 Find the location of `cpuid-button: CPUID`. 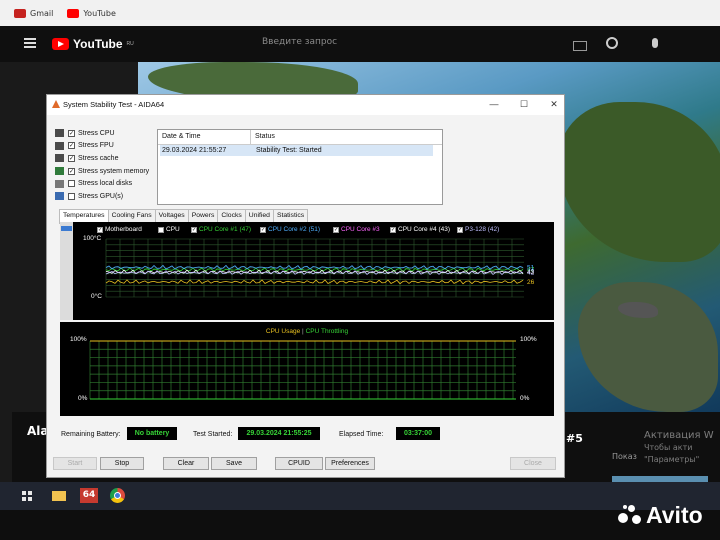

cpuid-button: CPUID is located at coordinates (299, 463).